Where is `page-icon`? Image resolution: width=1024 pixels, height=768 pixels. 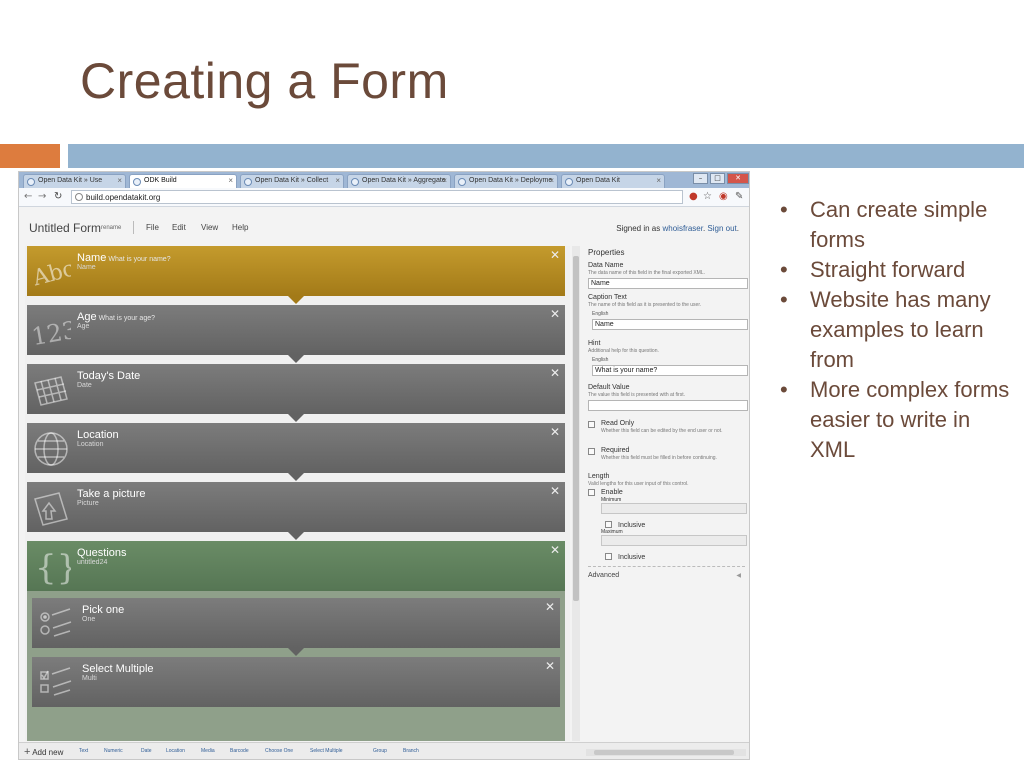
page-icon is located at coordinates (355, 182).